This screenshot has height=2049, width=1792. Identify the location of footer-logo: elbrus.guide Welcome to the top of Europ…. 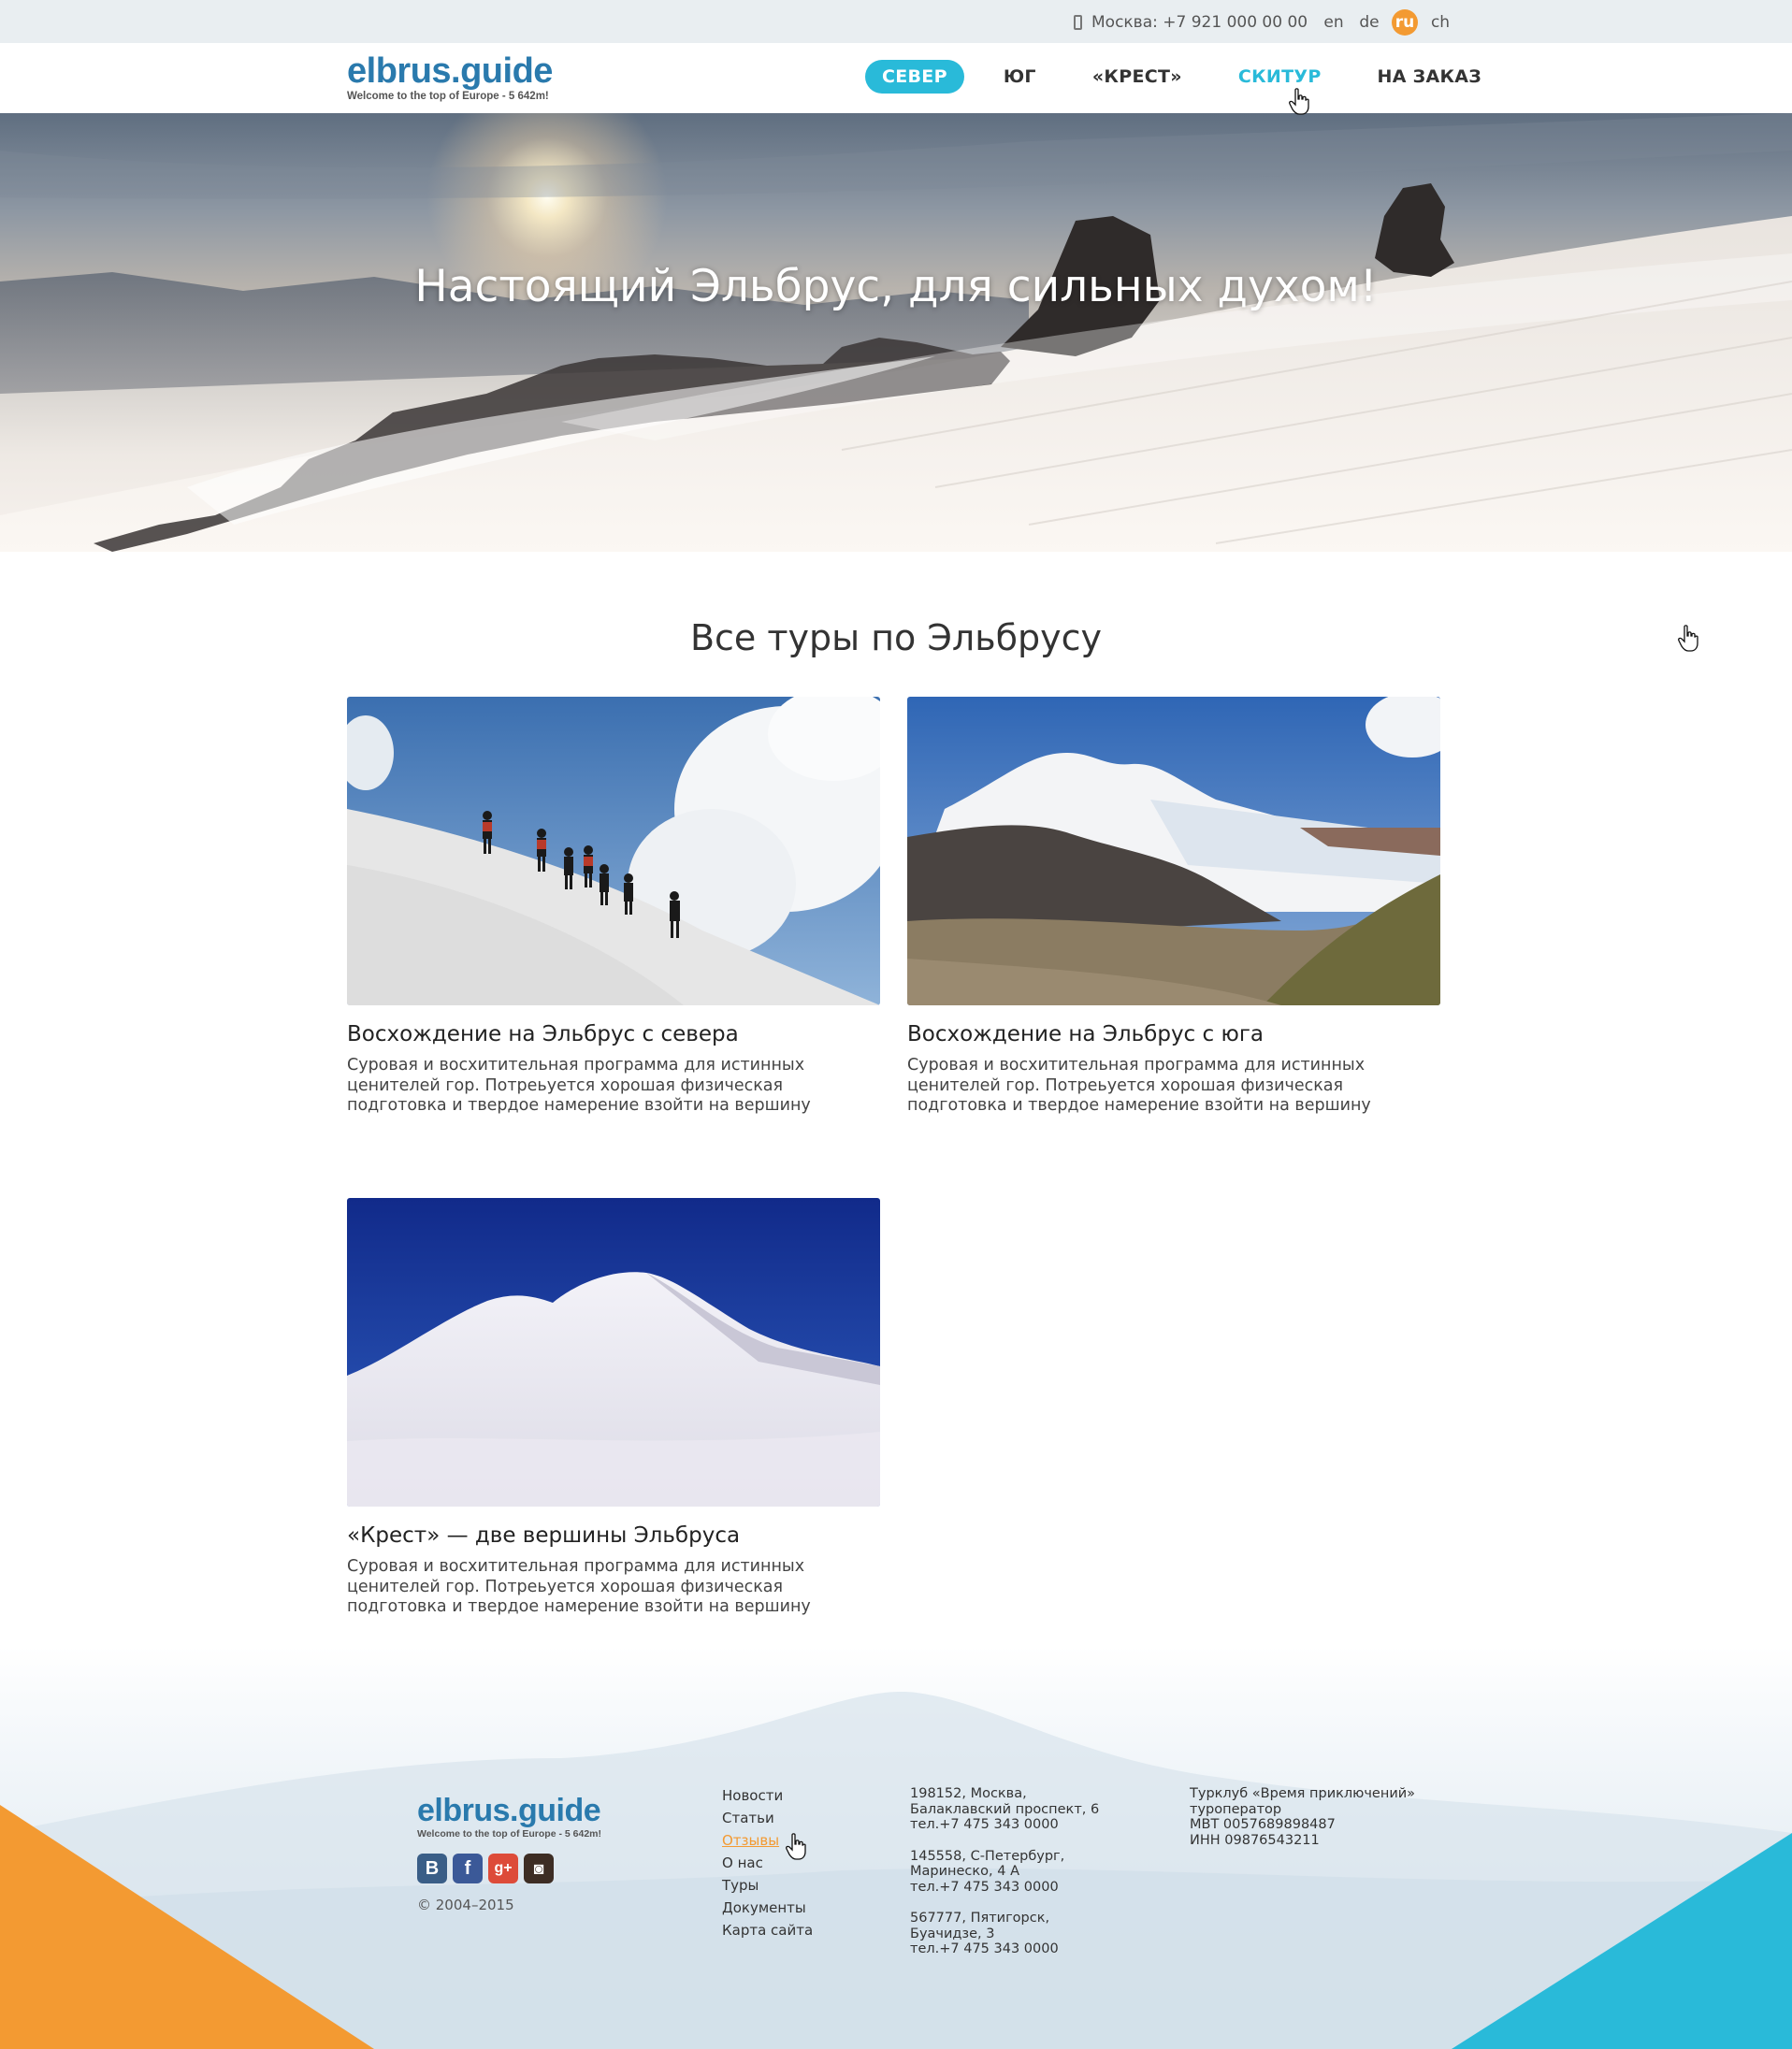
(509, 1817).